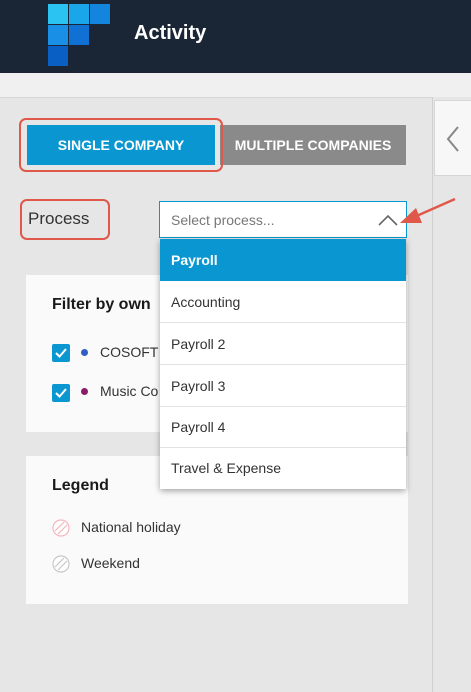 The height and width of the screenshot is (692, 471). I want to click on company-label-cosoft: COSOFT, so click(129, 352).